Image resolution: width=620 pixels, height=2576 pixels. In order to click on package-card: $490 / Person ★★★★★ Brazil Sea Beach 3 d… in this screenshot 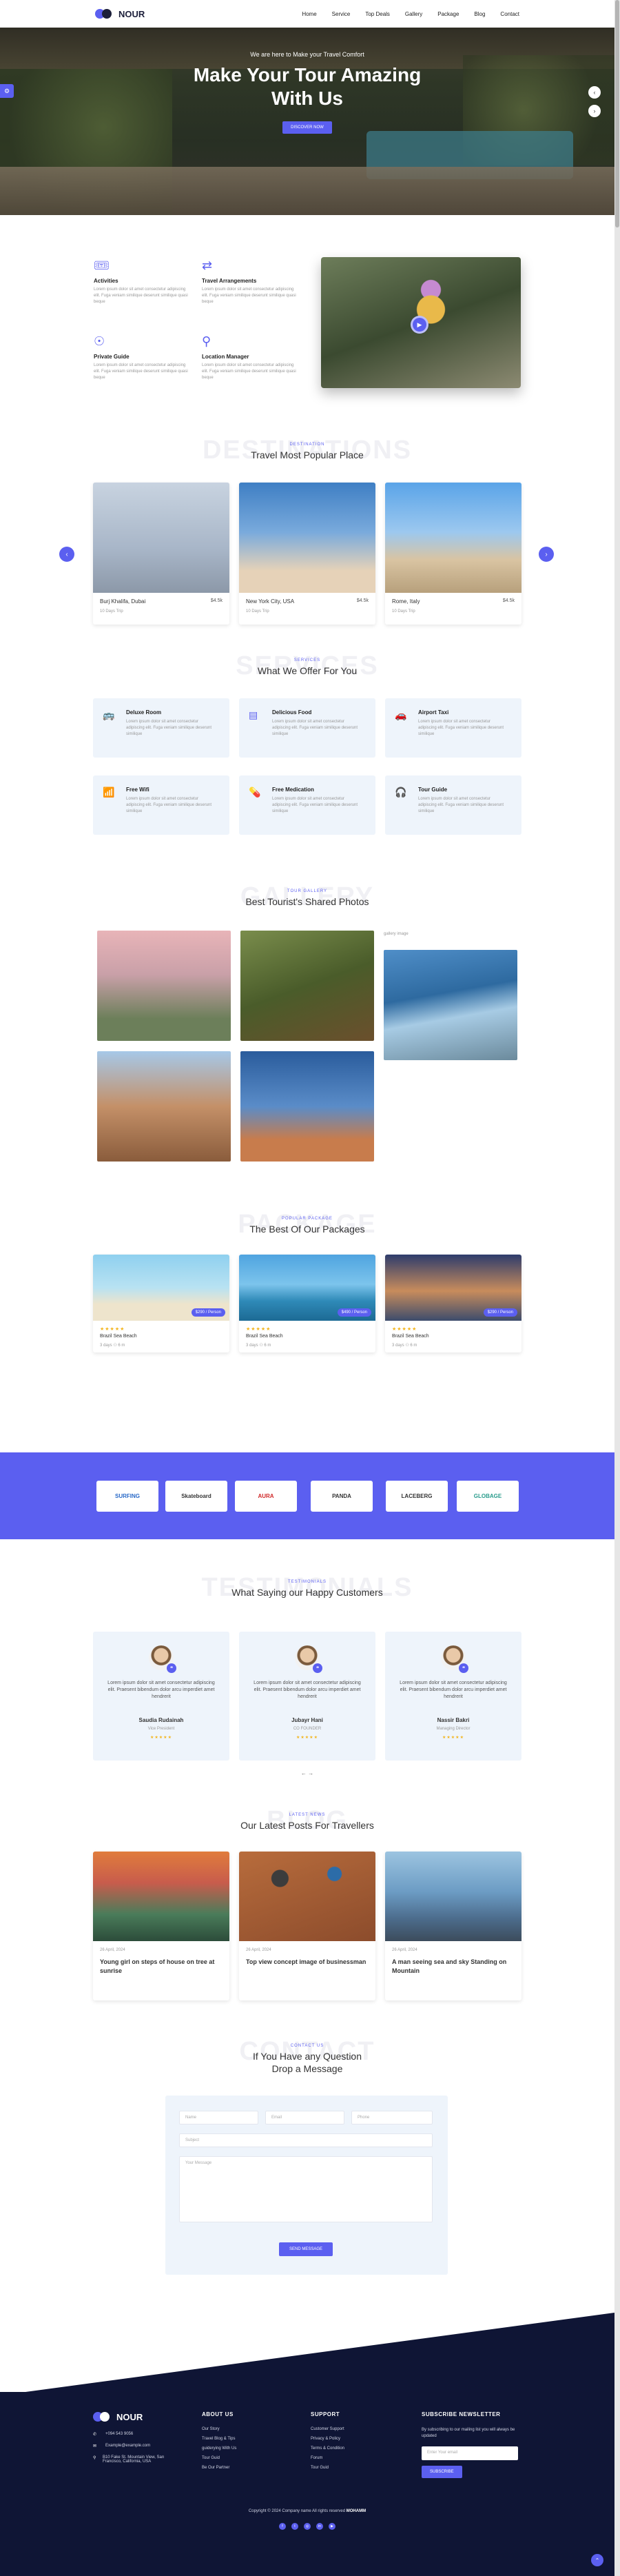, I will do `click(307, 1303)`.